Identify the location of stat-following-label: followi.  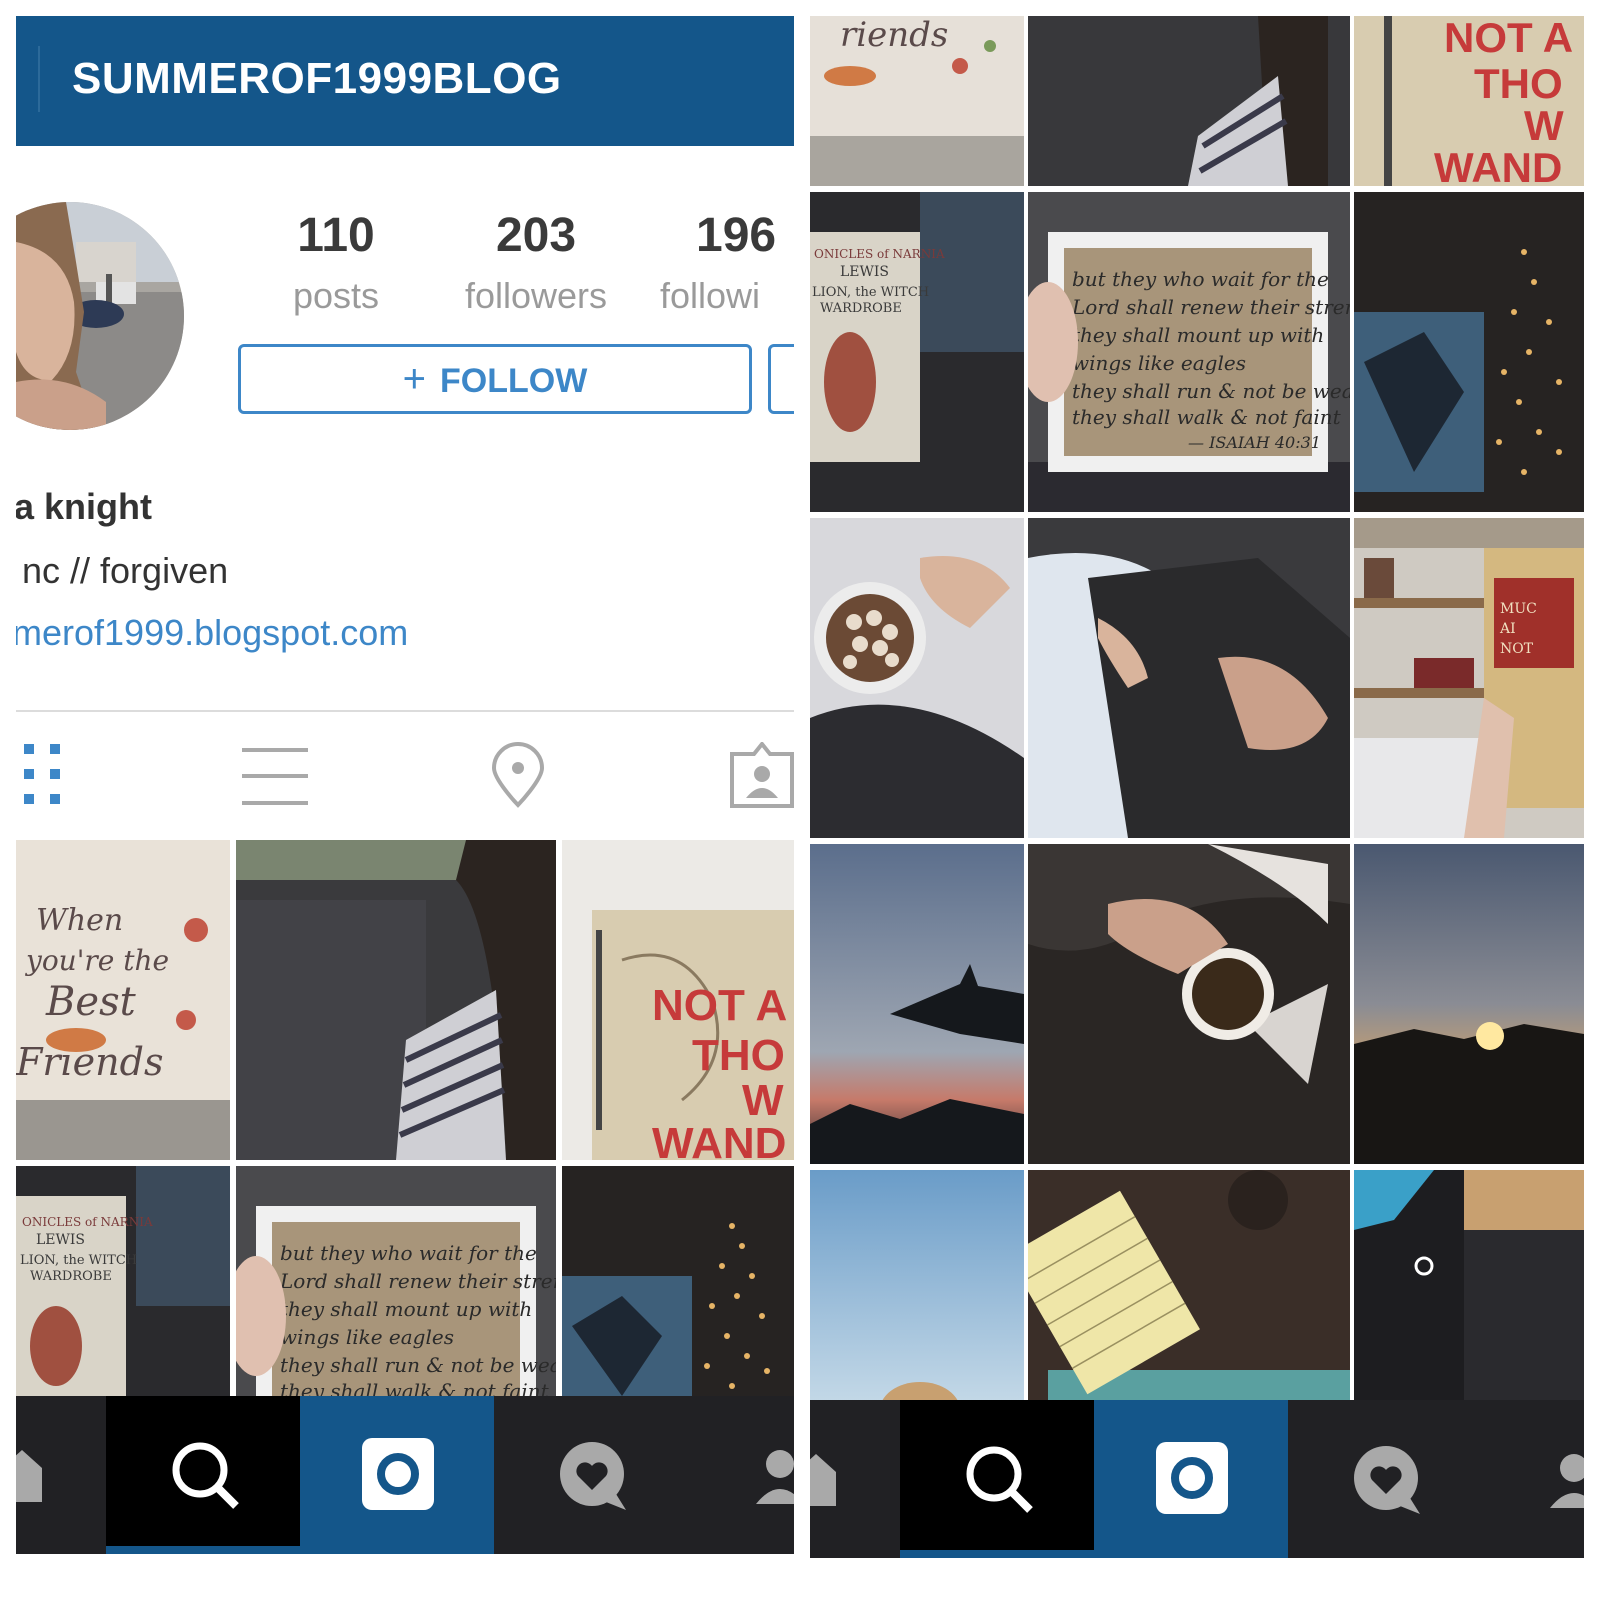
(710, 295).